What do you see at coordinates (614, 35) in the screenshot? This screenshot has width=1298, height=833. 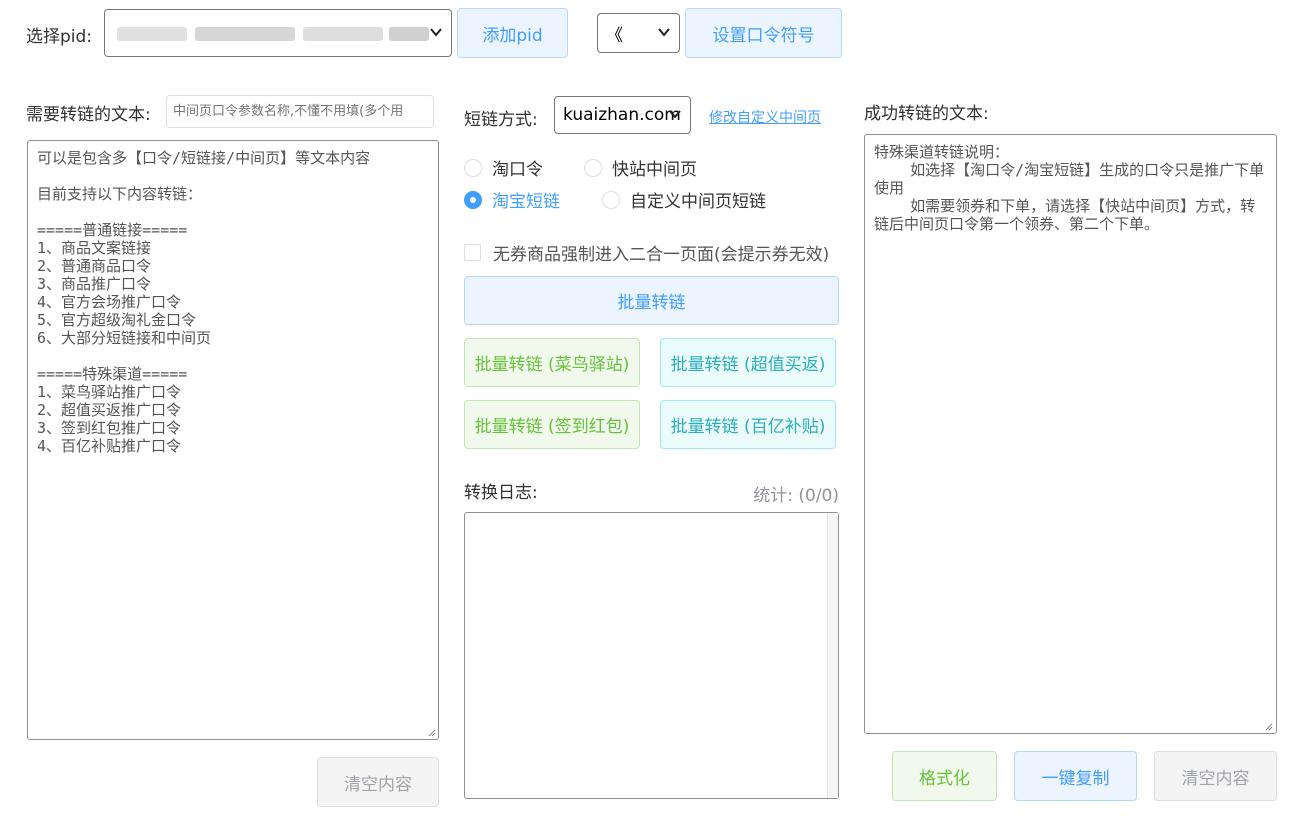 I see `symbol-selected-value: 《` at bounding box center [614, 35].